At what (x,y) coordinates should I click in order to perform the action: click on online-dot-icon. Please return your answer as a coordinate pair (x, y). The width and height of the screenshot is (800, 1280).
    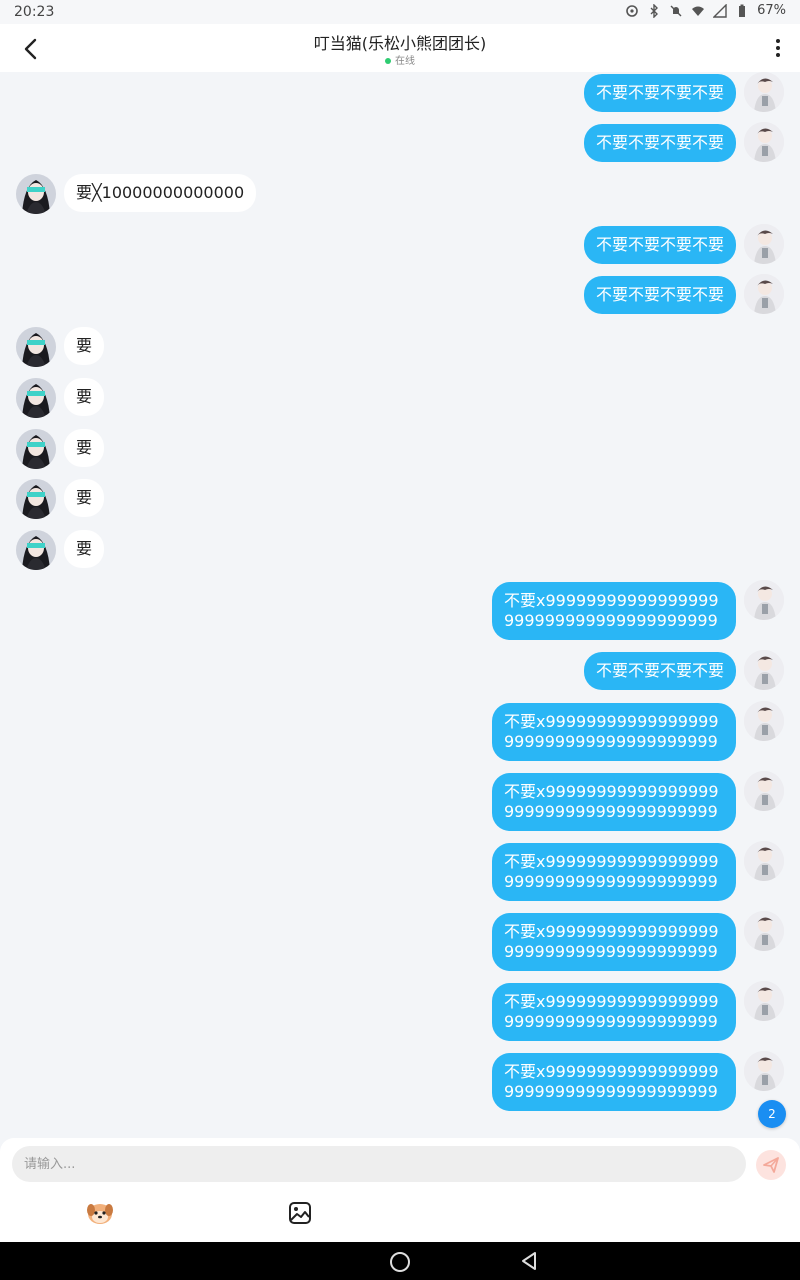
    Looking at the image, I should click on (388, 61).